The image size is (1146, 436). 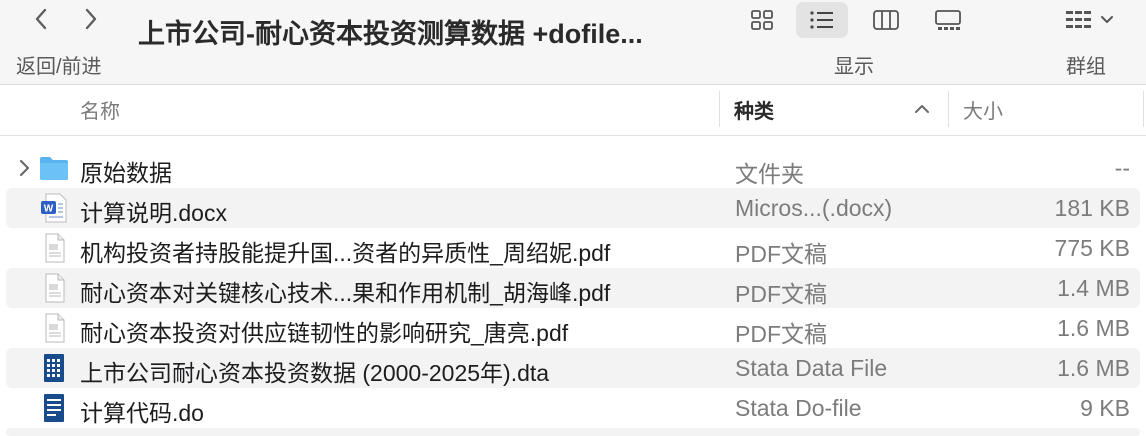 What do you see at coordinates (1093, 288) in the screenshot?
I see `file-size: 1.4 MB` at bounding box center [1093, 288].